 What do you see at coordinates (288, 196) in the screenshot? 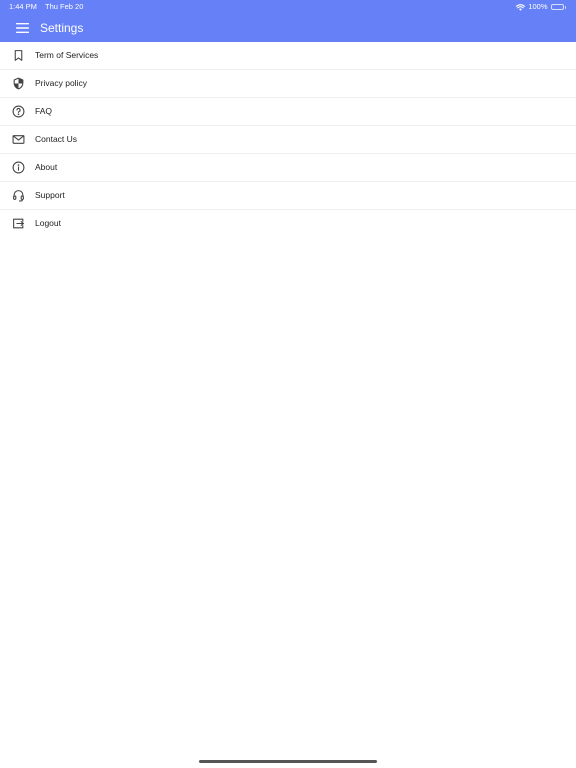
I see `settings-item-support: Support` at bounding box center [288, 196].